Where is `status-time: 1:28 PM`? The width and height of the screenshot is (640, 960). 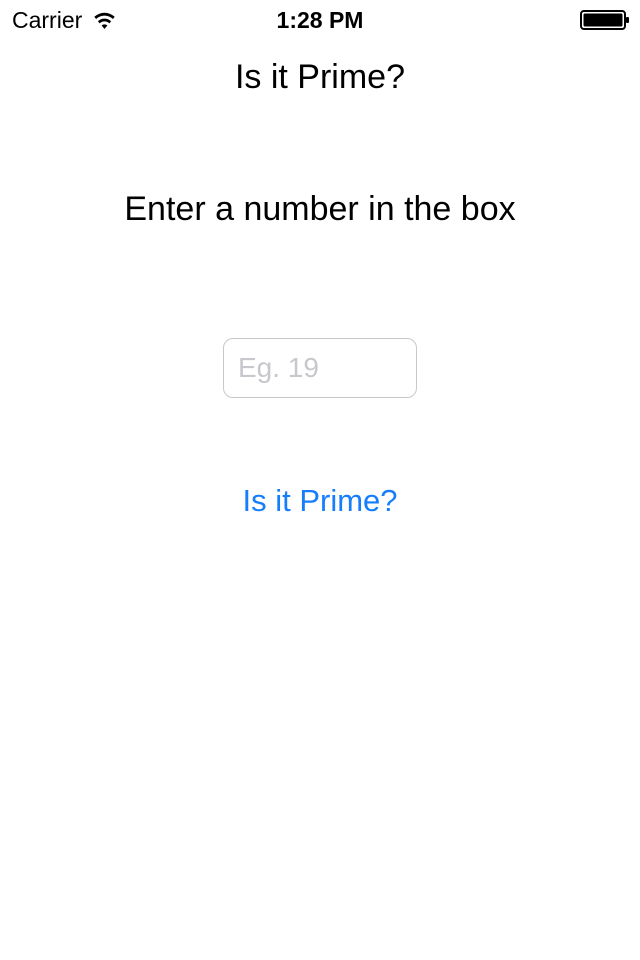
status-time: 1:28 PM is located at coordinates (320, 20).